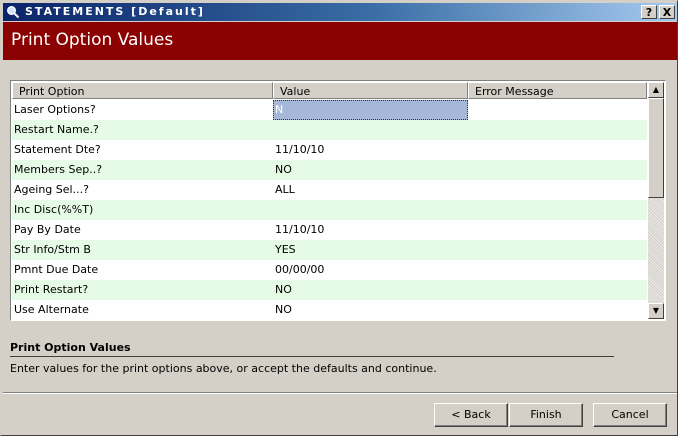  What do you see at coordinates (649, 12) in the screenshot?
I see `help-button: ?` at bounding box center [649, 12].